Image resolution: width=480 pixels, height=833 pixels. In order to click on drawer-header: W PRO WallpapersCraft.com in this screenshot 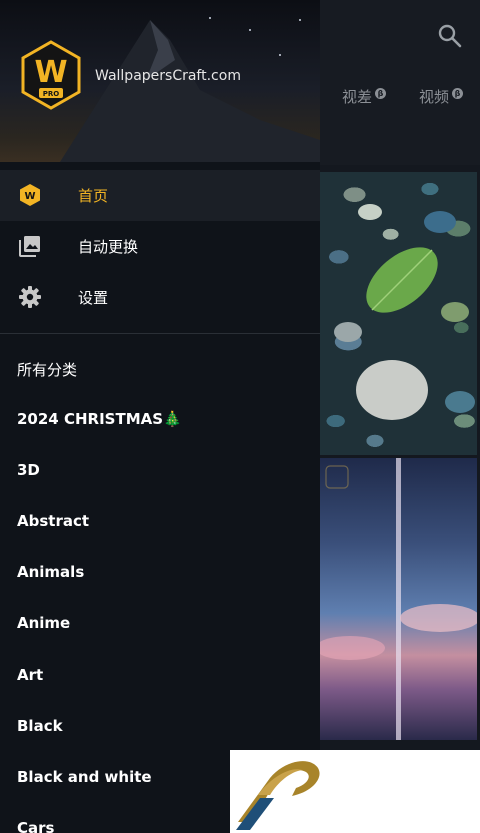, I will do `click(160, 81)`.